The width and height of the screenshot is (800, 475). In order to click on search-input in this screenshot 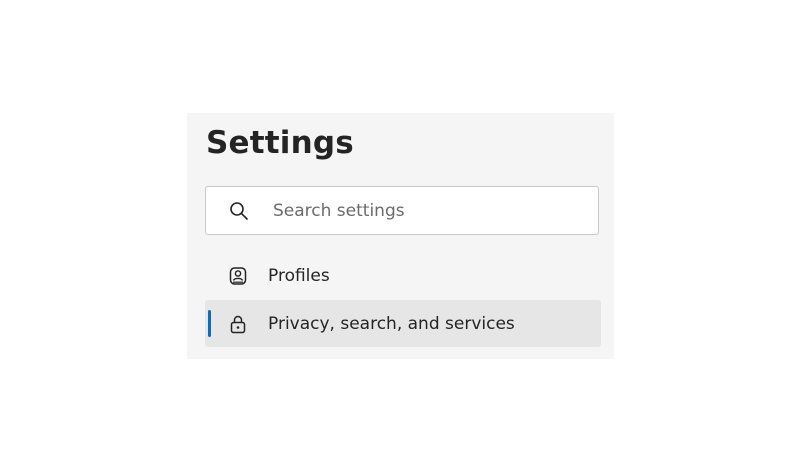, I will do `click(423, 210)`.